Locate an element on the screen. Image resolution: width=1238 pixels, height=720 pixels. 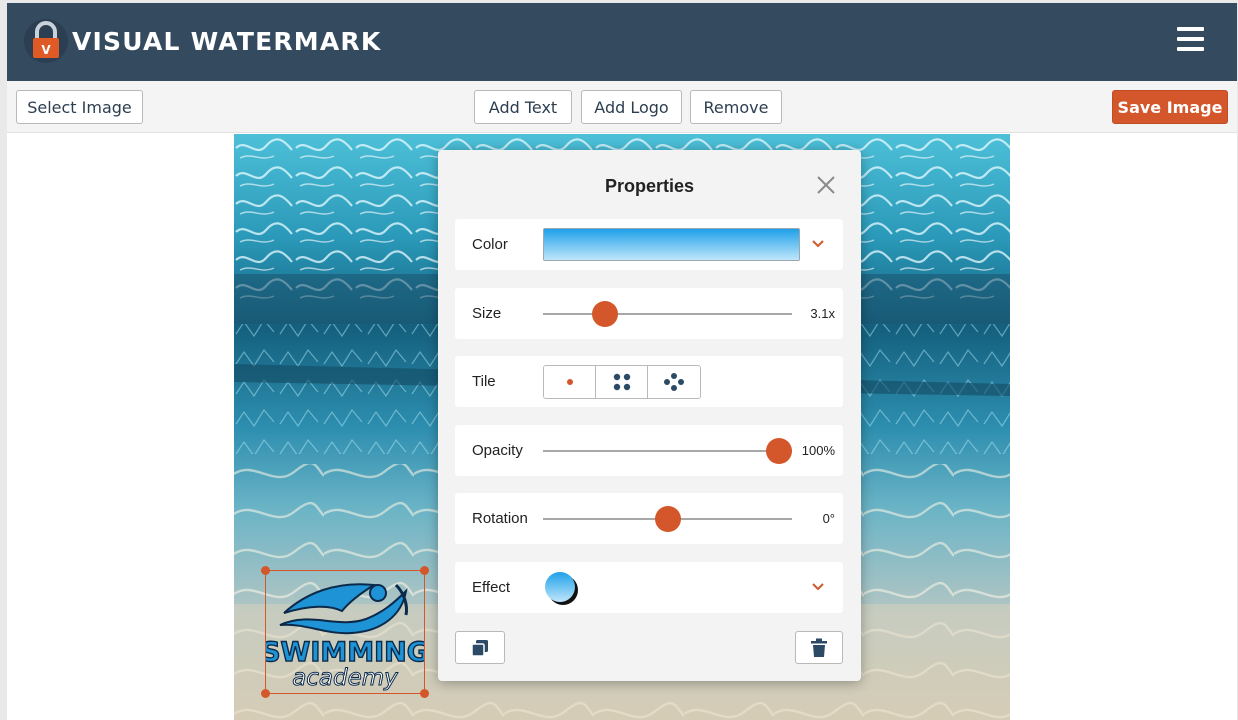
effect-preview-icon is located at coordinates (561, 588).